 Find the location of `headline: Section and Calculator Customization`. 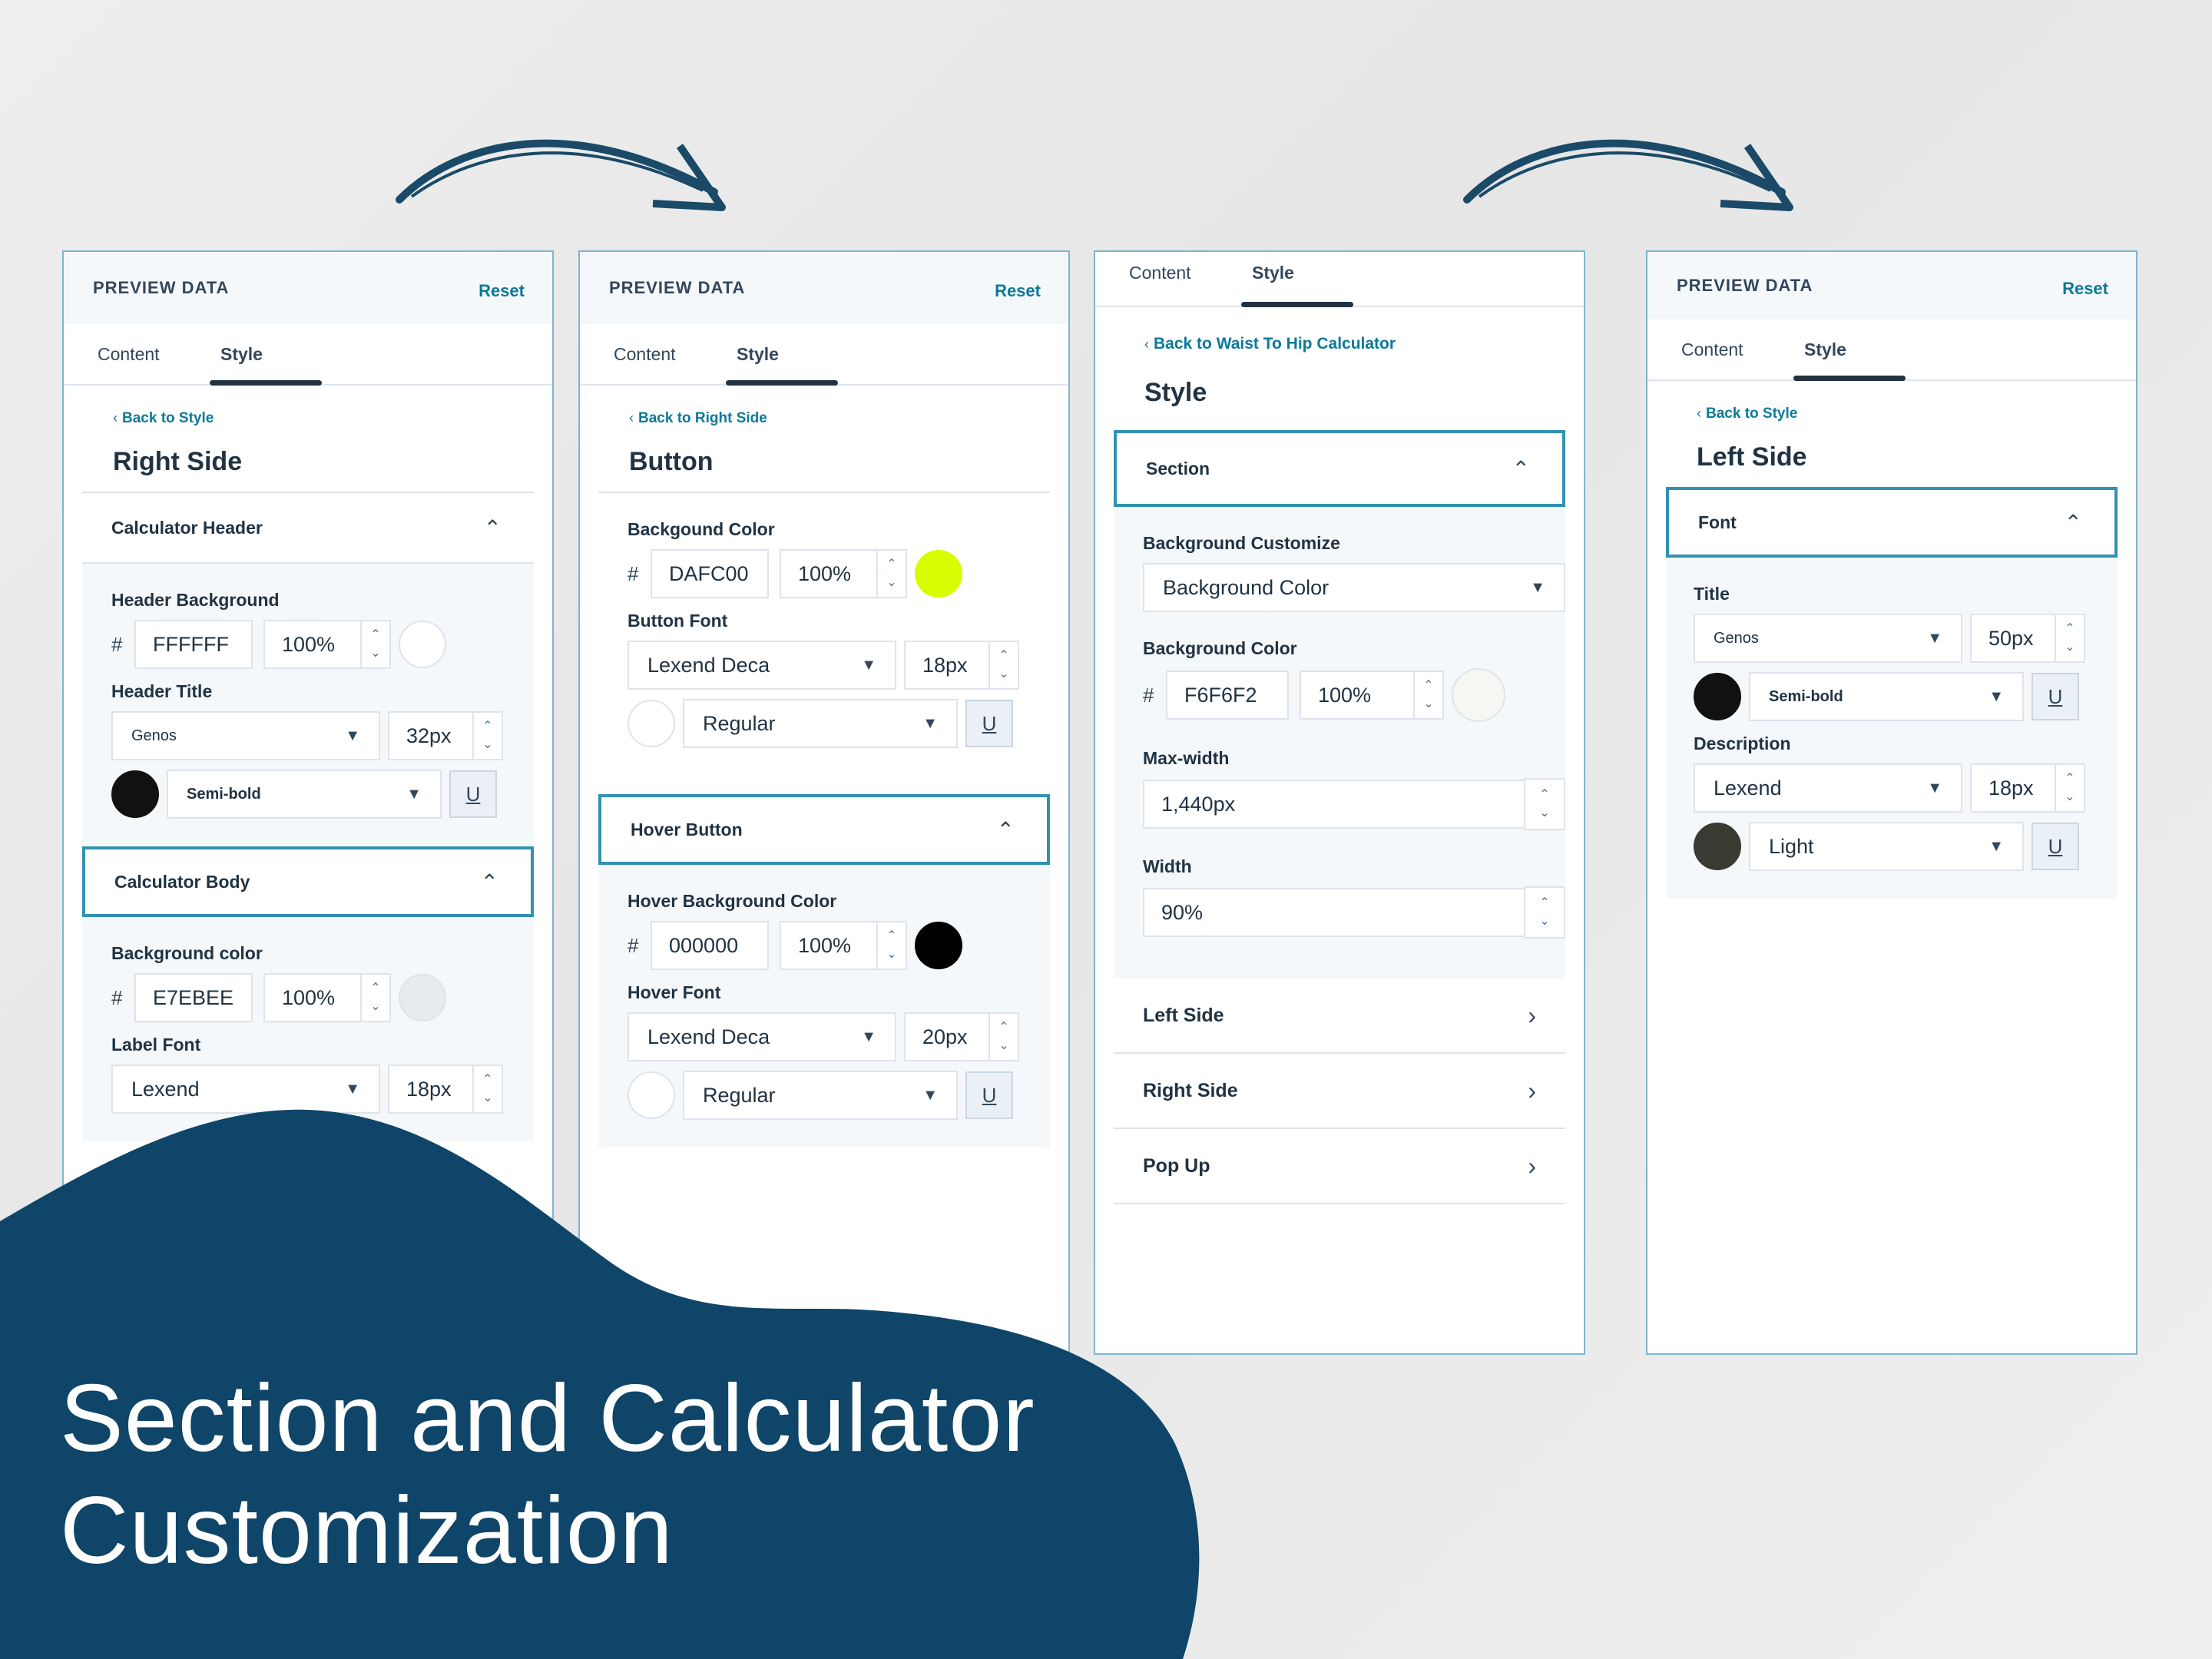

headline: Section and Calculator Customization is located at coordinates (548, 1475).